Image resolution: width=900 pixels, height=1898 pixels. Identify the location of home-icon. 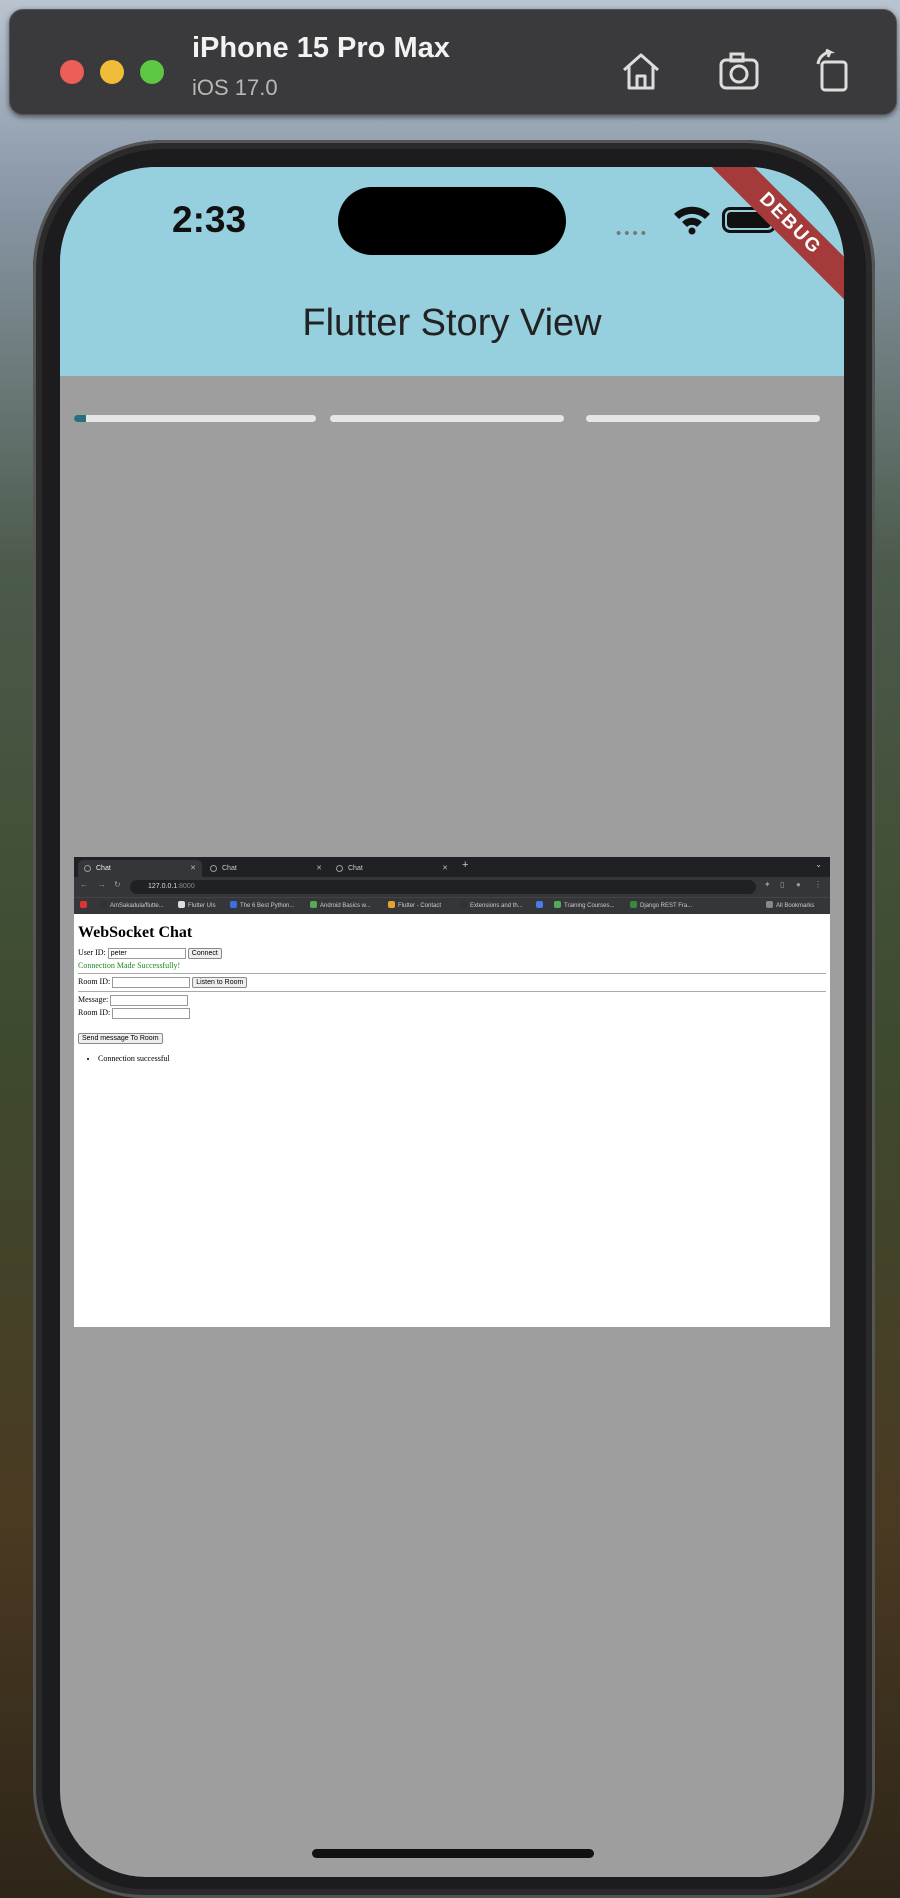
(641, 71).